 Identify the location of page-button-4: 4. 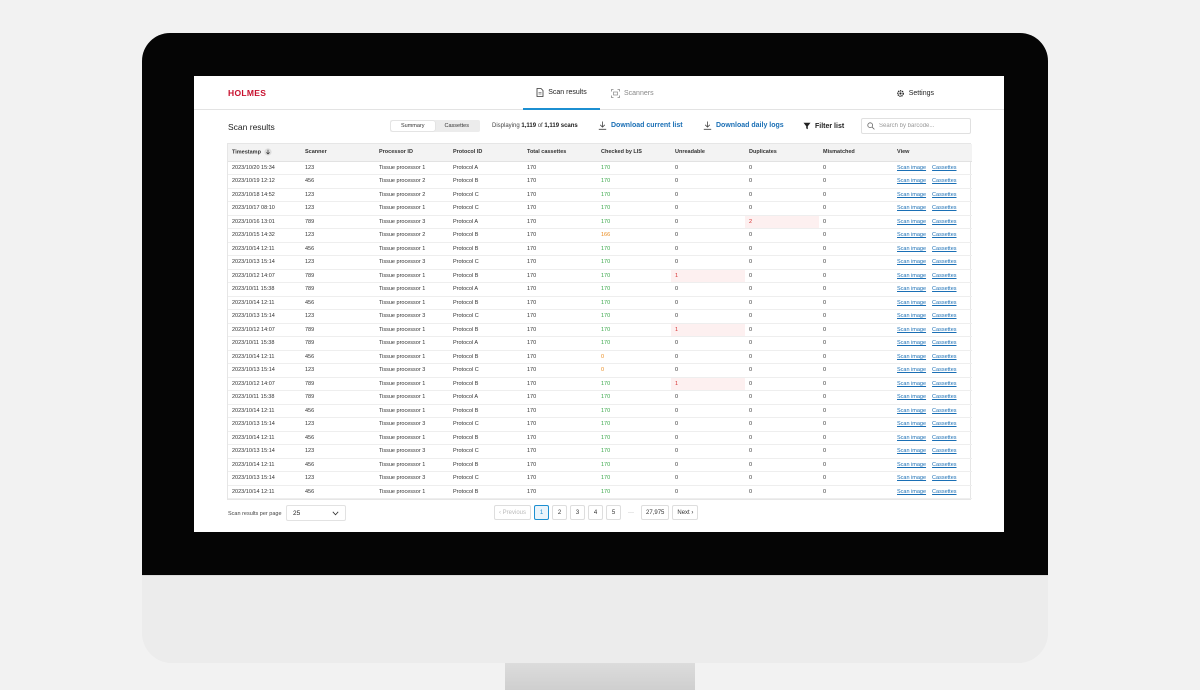
(596, 512).